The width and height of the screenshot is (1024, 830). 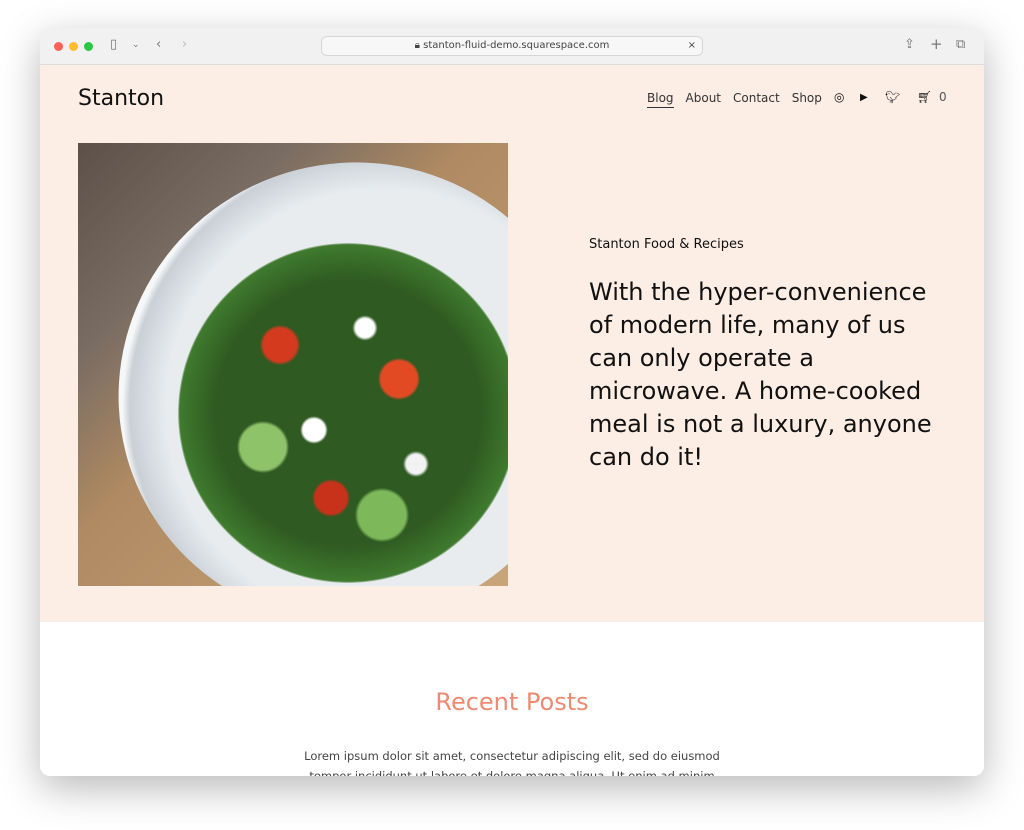 What do you see at coordinates (158, 44) in the screenshot?
I see `back-icon: ‹` at bounding box center [158, 44].